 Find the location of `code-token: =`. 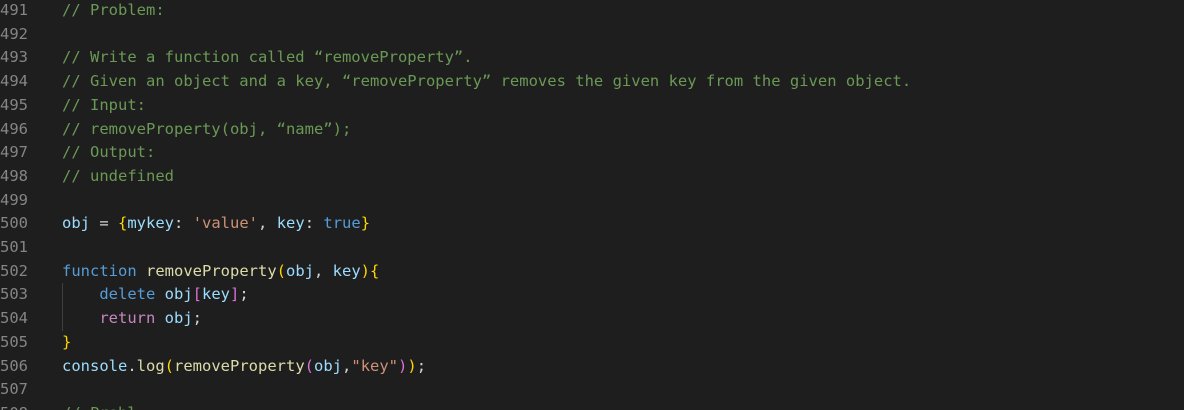

code-token: = is located at coordinates (104, 223).